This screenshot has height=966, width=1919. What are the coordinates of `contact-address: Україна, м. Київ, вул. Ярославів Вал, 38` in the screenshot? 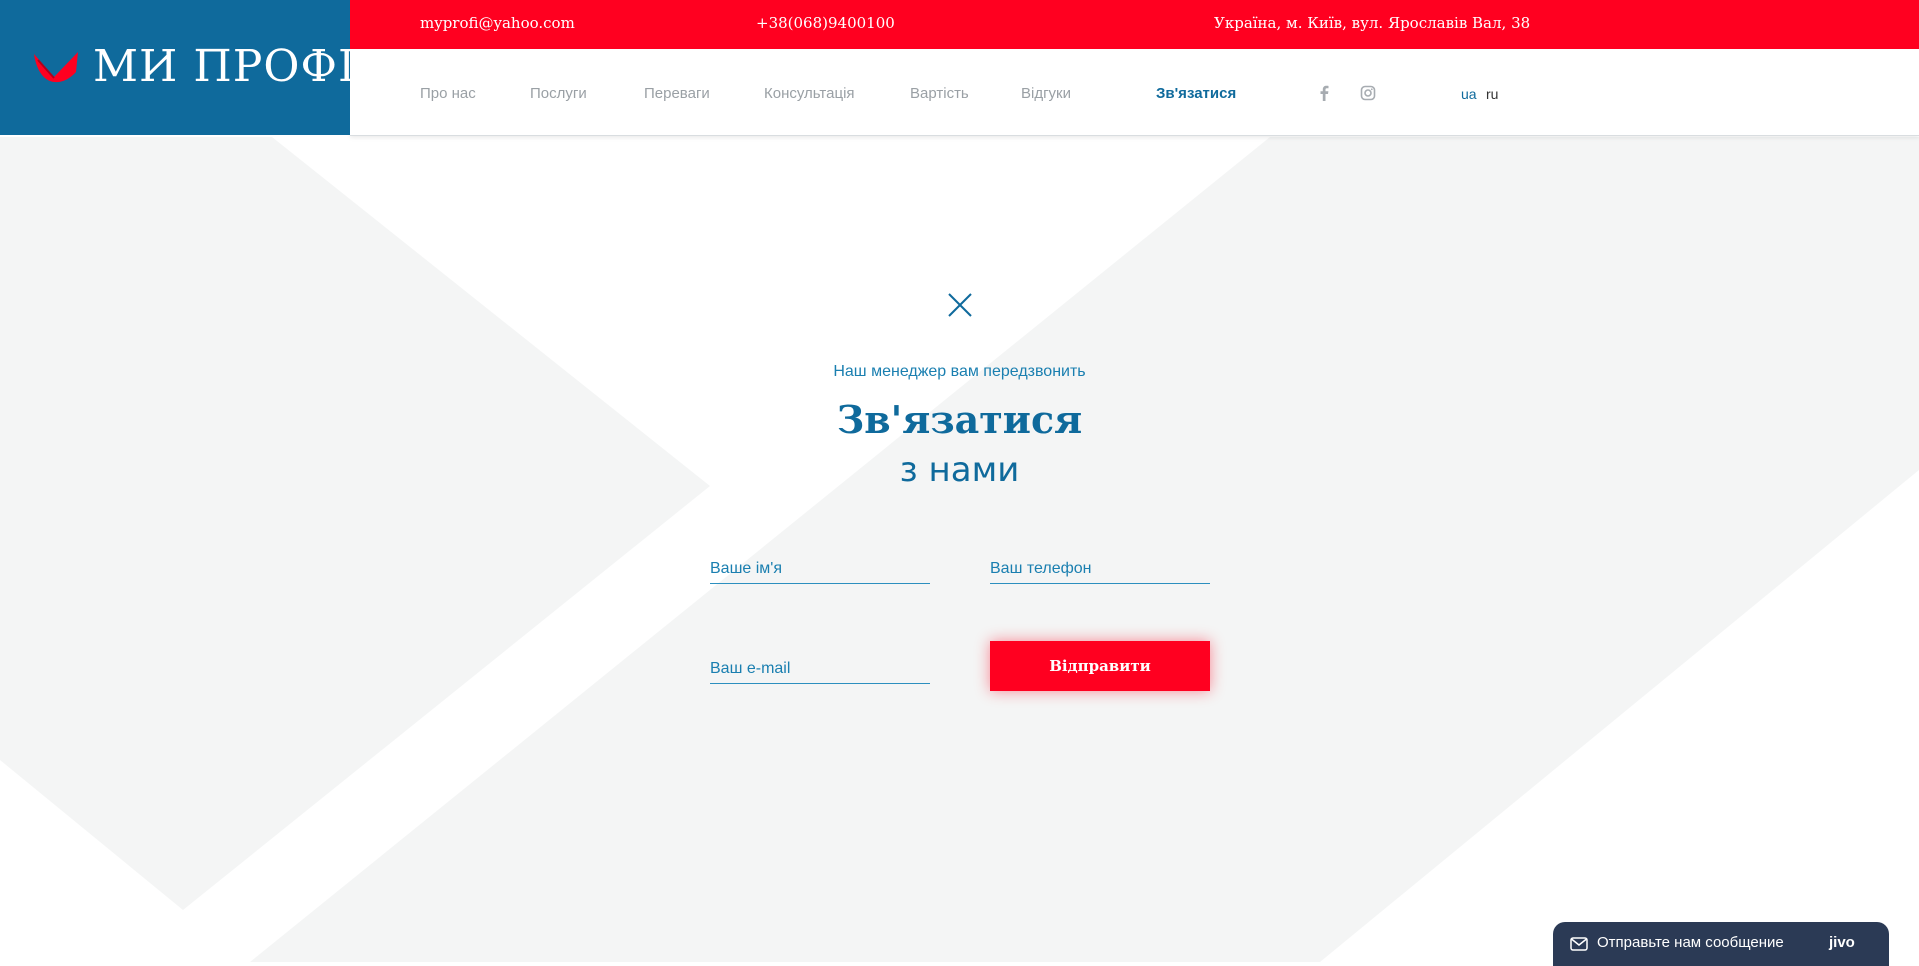 It's located at (1372, 23).